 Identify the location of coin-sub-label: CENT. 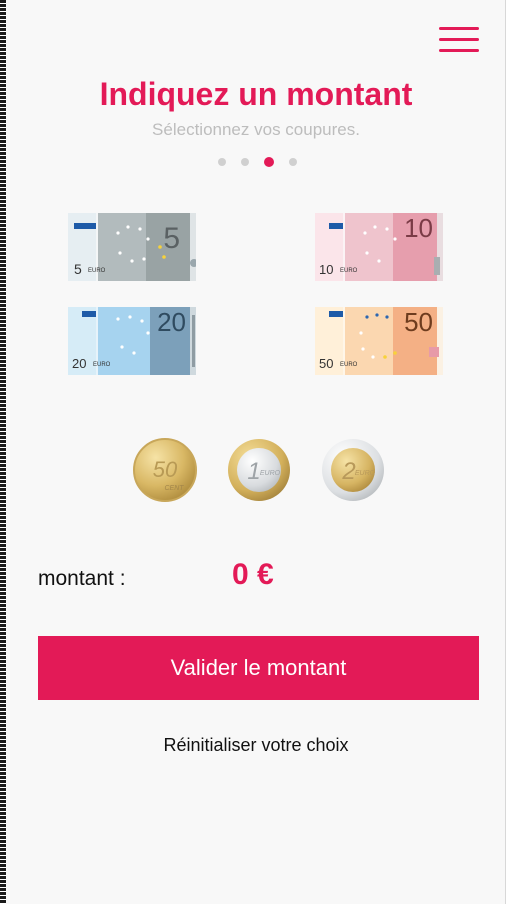
(174, 488).